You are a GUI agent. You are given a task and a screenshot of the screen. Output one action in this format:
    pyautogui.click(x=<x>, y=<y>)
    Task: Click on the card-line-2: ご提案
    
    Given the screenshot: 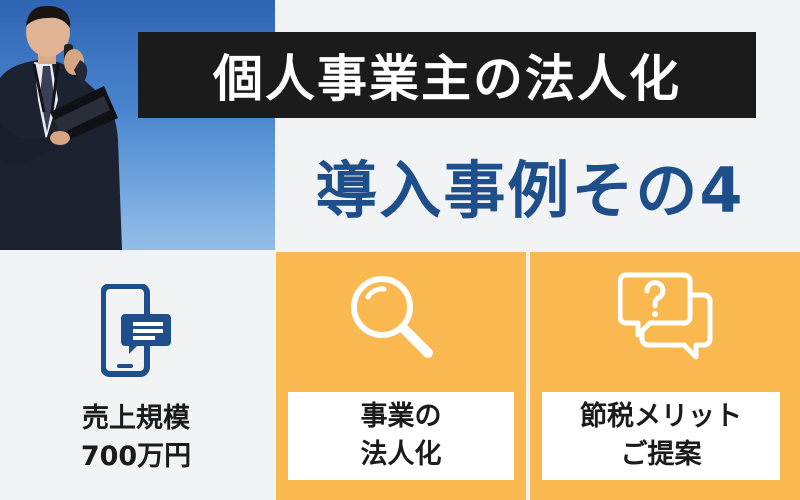 What is the action you would take?
    pyautogui.click(x=661, y=454)
    